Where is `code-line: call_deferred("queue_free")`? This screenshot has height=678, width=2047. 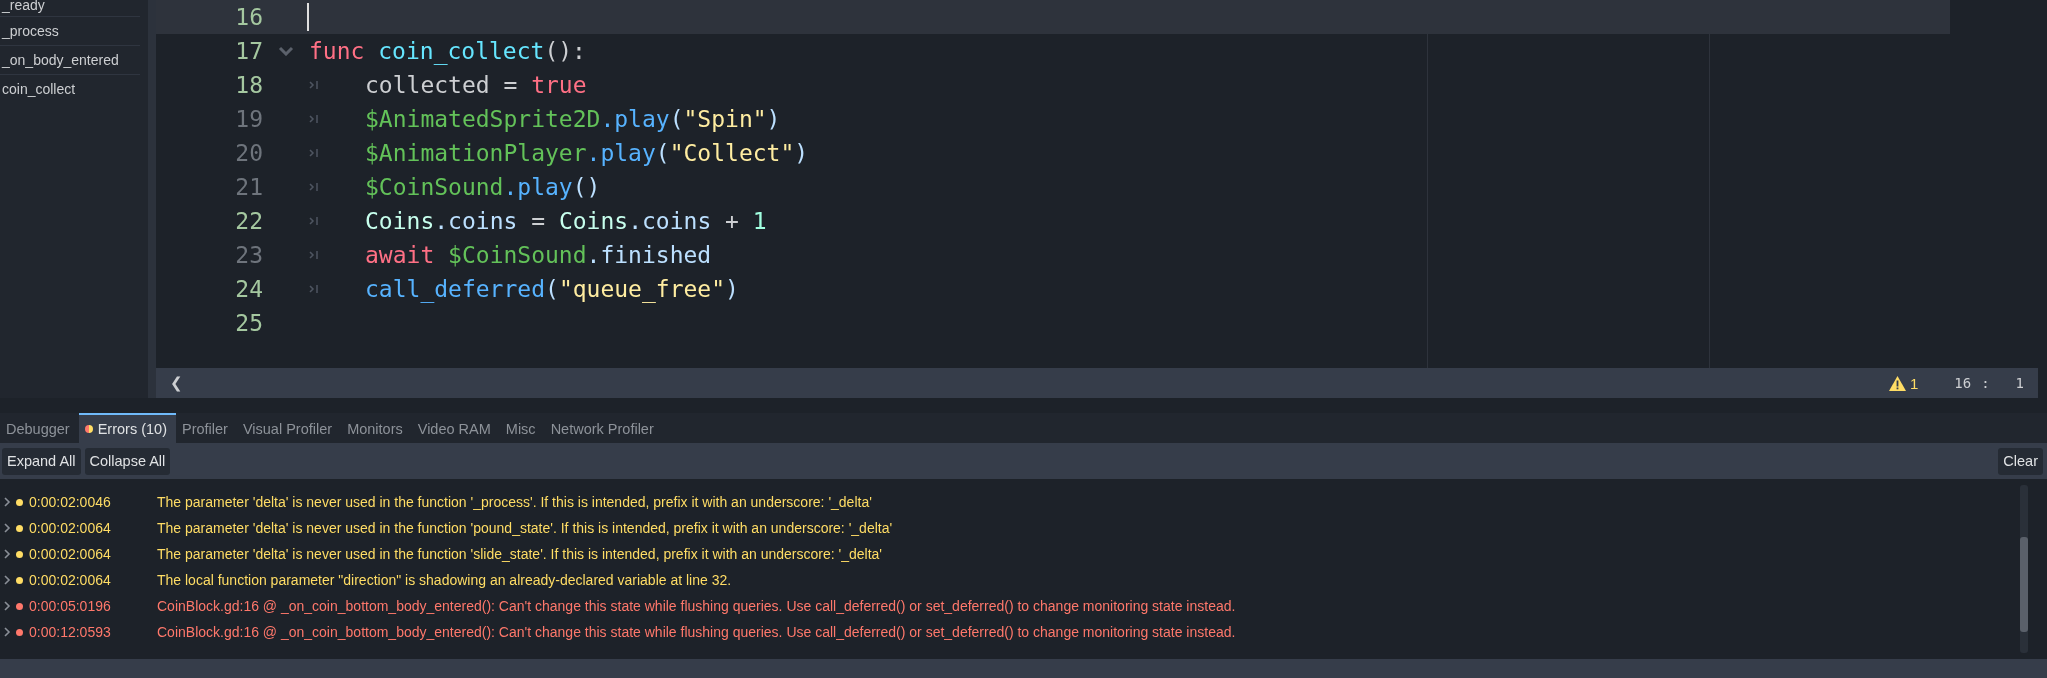
code-line: call_deferred("queue_free") is located at coordinates (552, 289).